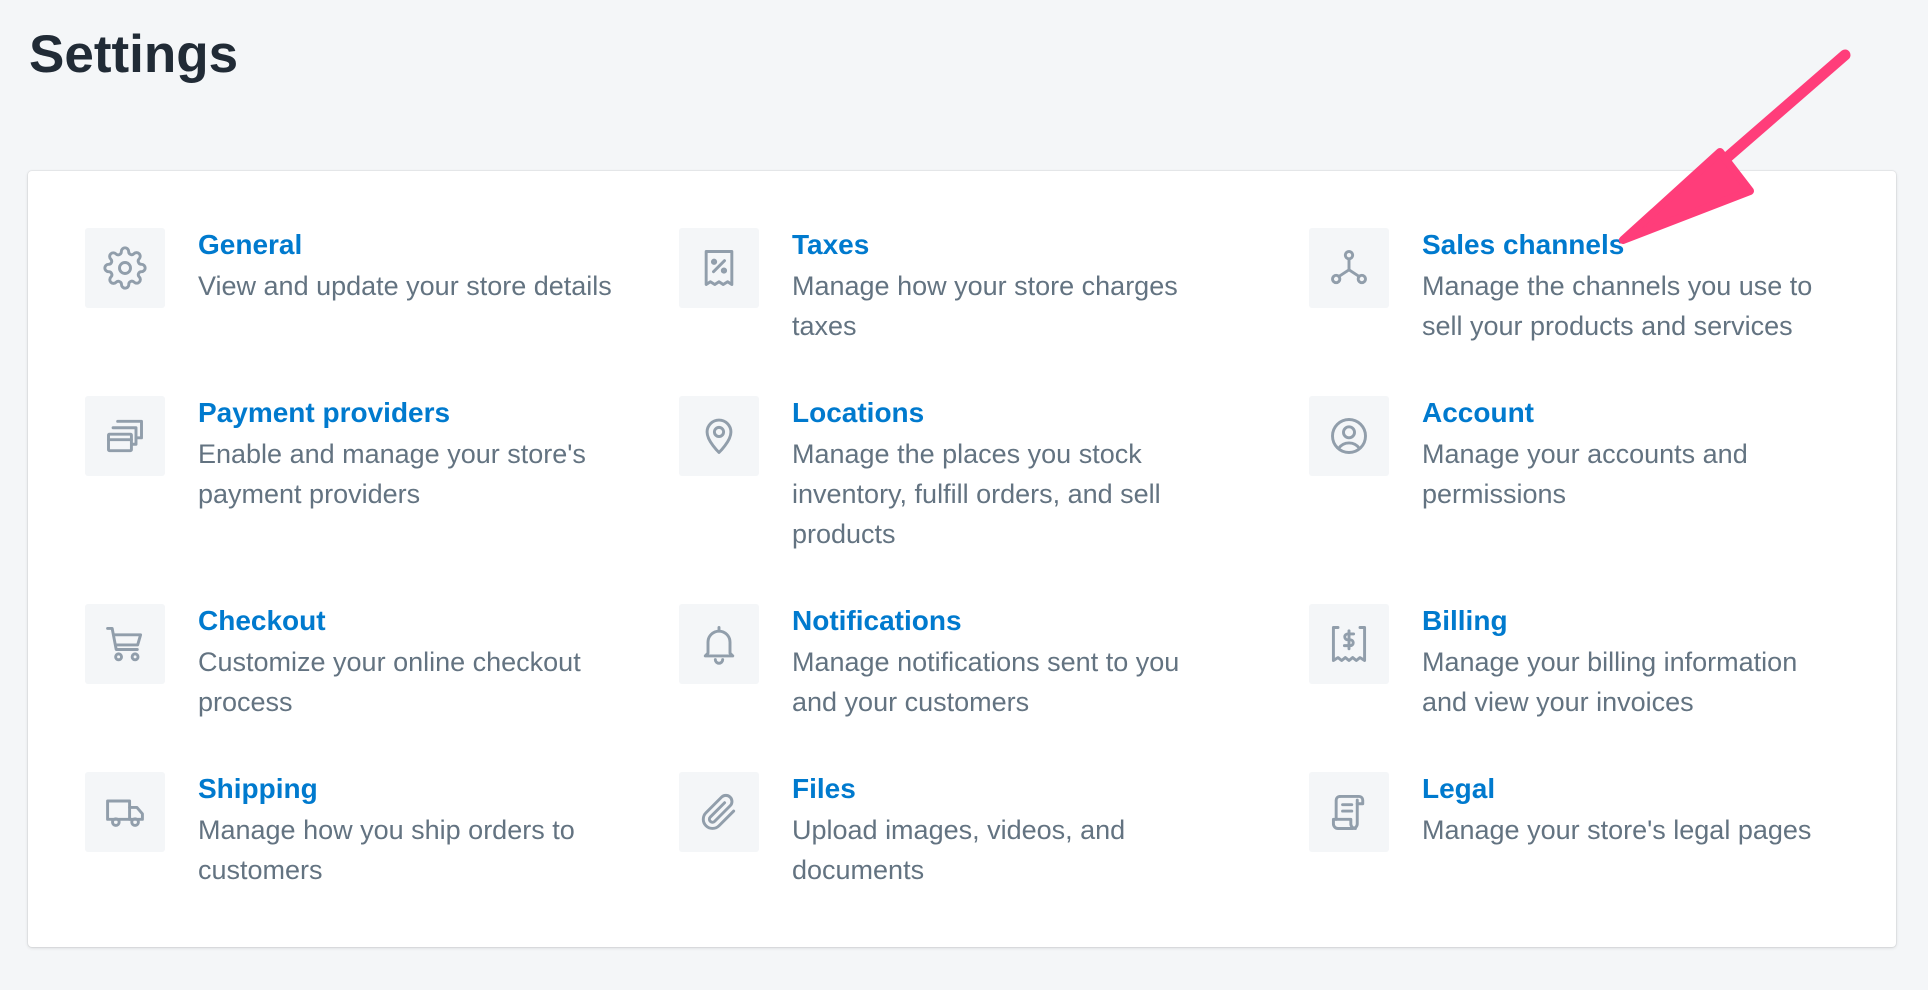  What do you see at coordinates (125, 268) in the screenshot?
I see `gear-icon` at bounding box center [125, 268].